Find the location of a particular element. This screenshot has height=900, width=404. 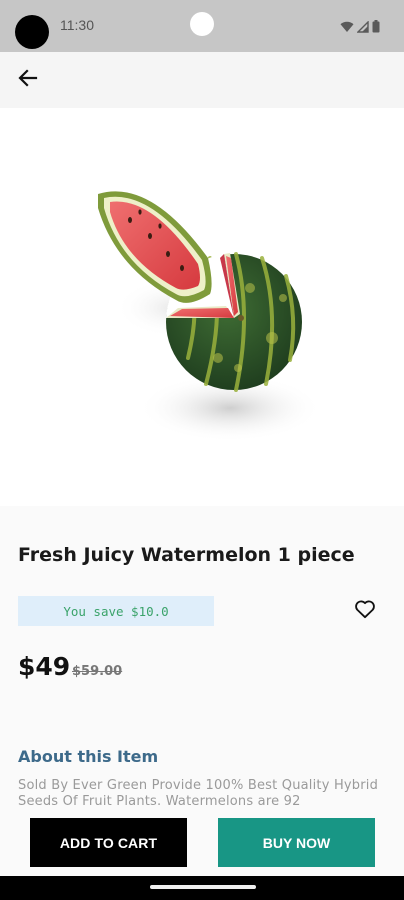

about-heading: About this Item is located at coordinates (88, 756).